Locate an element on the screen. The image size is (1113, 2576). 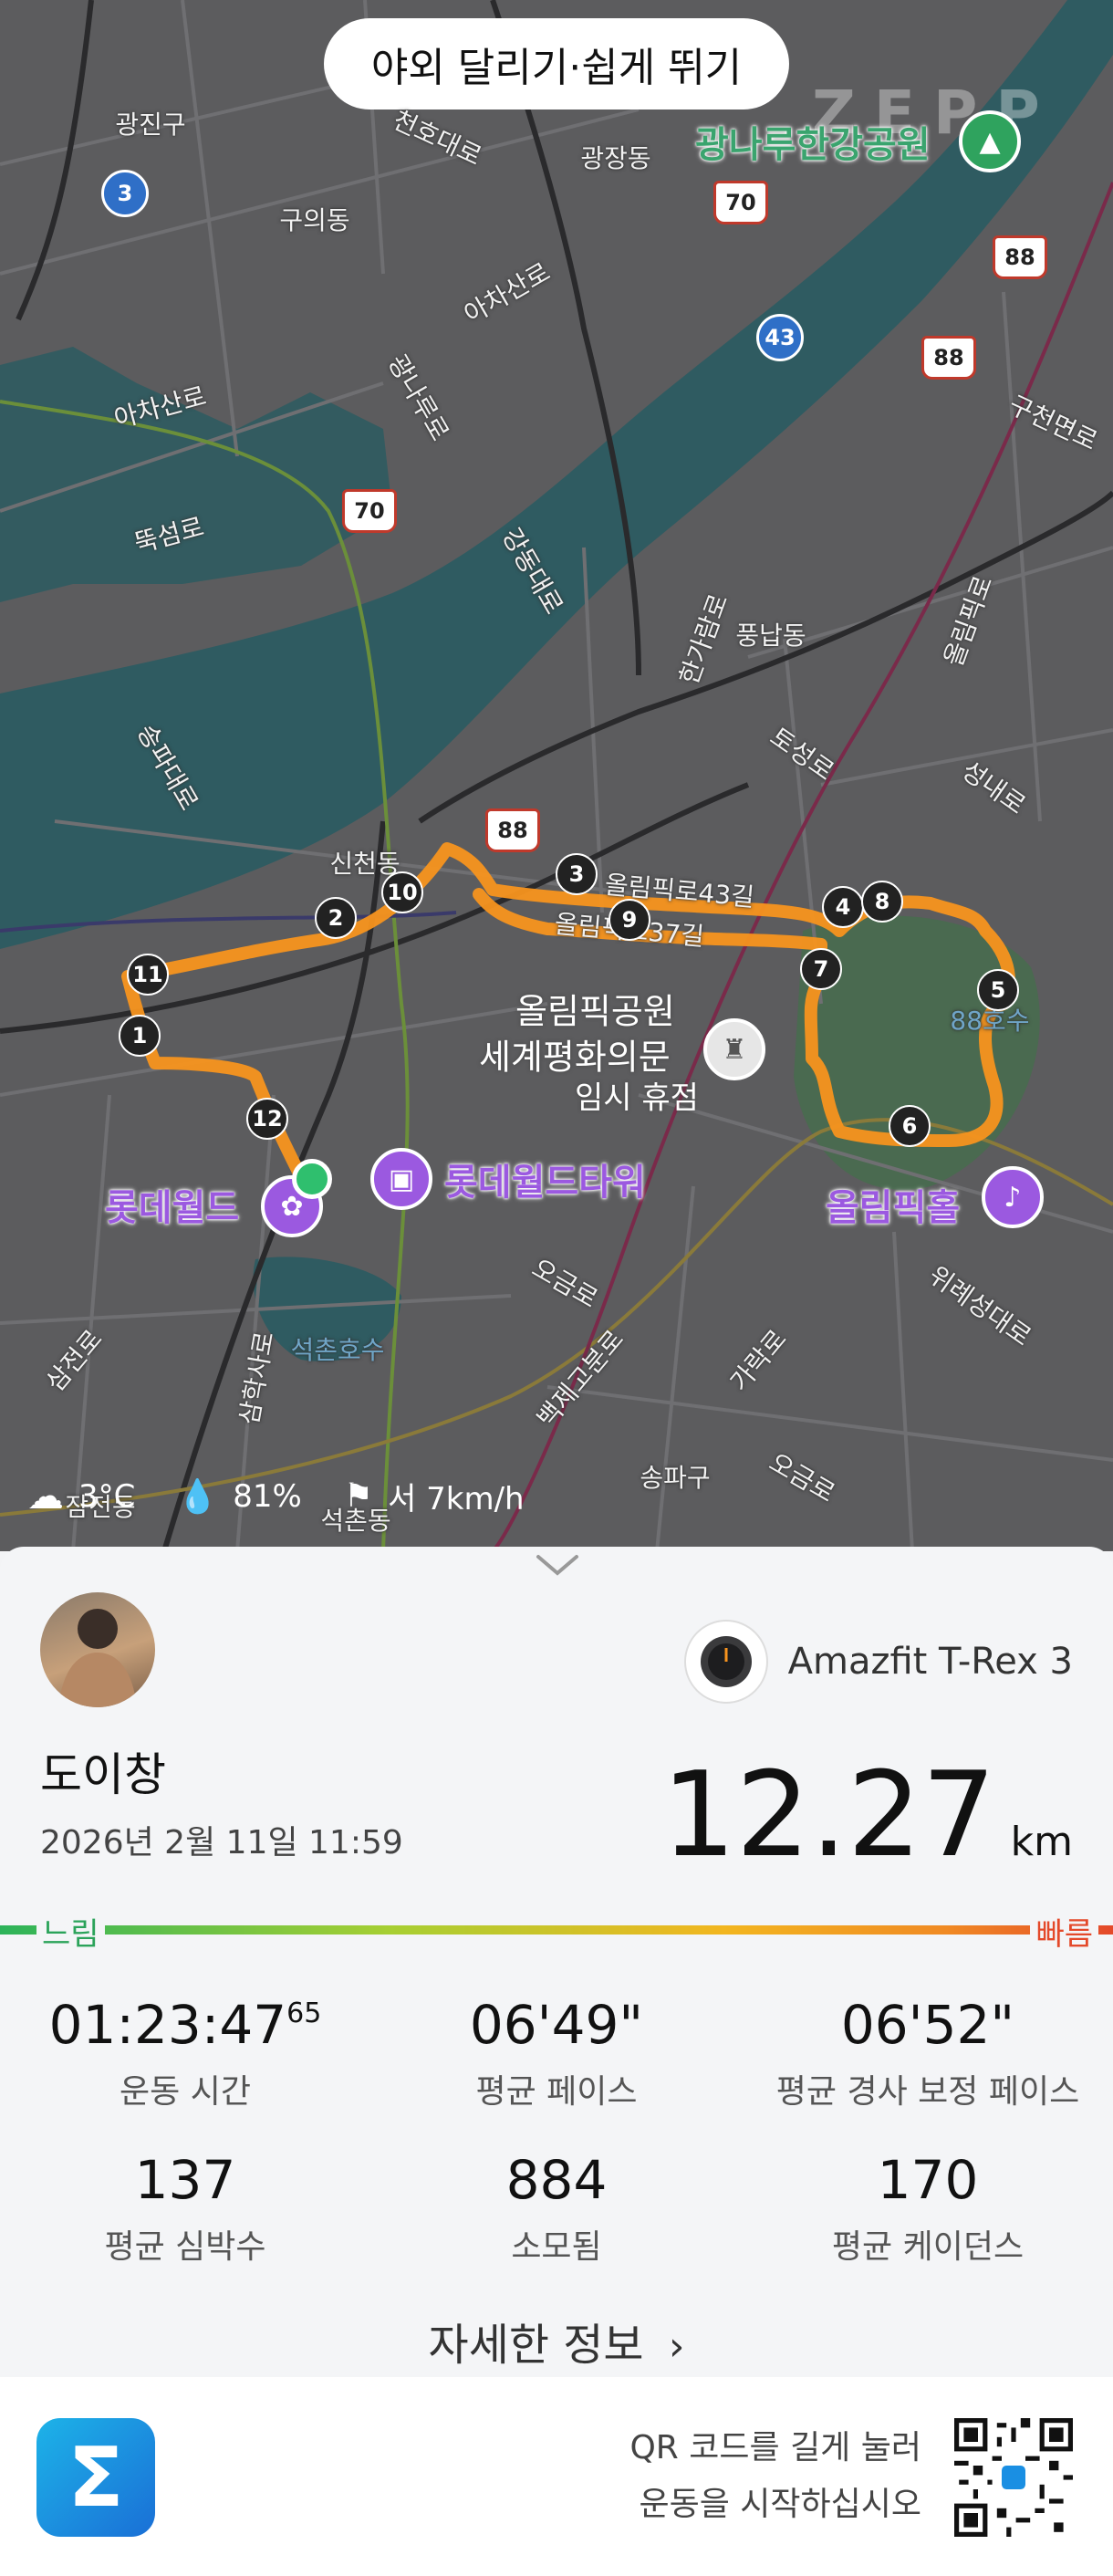
stat-label: 평균 경사 보정 페이스 is located at coordinates (927, 2092).